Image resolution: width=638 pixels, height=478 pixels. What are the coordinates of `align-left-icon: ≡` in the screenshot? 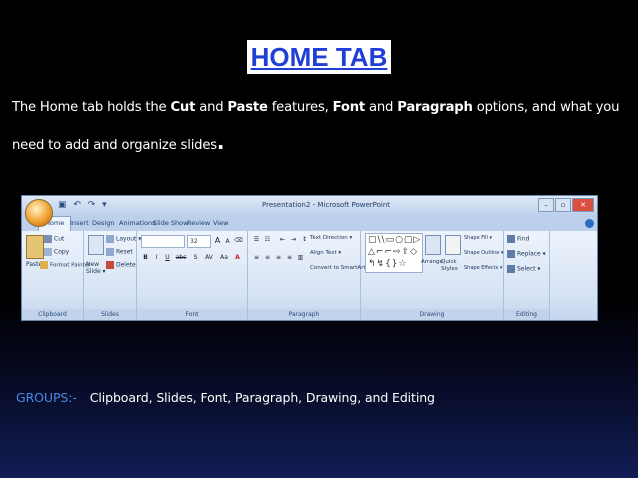 It's located at (256, 257).